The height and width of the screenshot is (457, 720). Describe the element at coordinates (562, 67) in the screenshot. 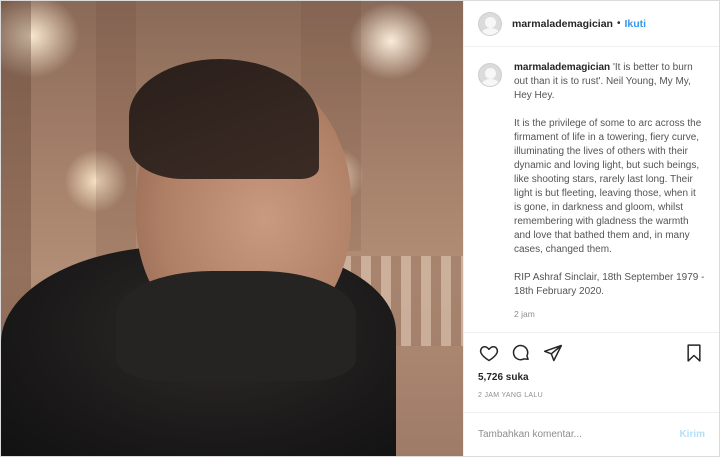

I see `caption-username: marmalademagician` at that location.